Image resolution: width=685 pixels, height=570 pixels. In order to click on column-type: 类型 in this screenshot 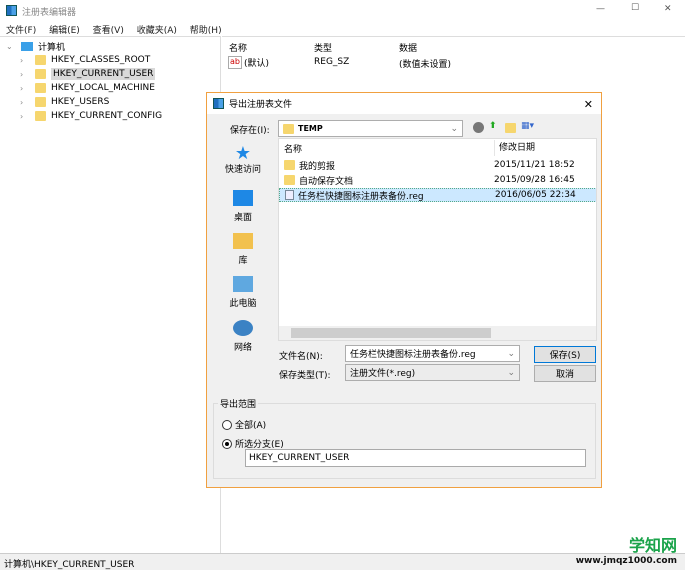, I will do `click(323, 47)`.